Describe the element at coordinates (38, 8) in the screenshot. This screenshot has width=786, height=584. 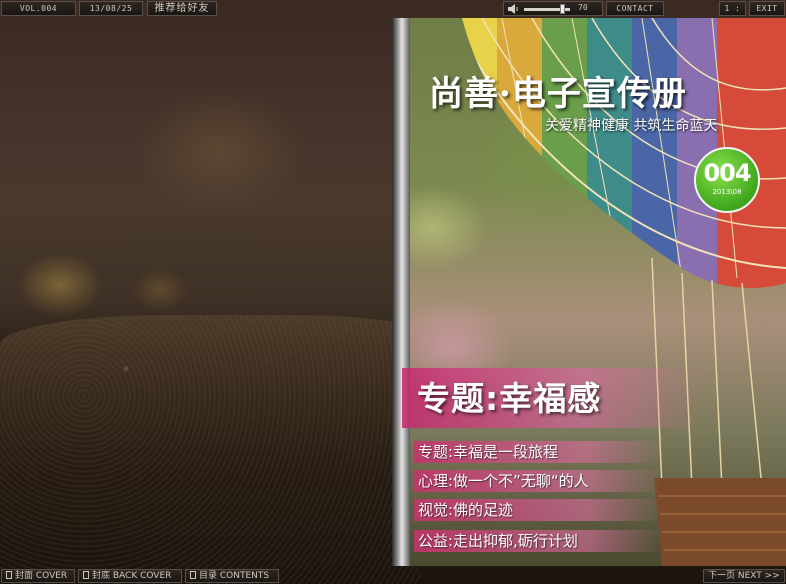
I see `volume-issue-label: VOL.004` at that location.